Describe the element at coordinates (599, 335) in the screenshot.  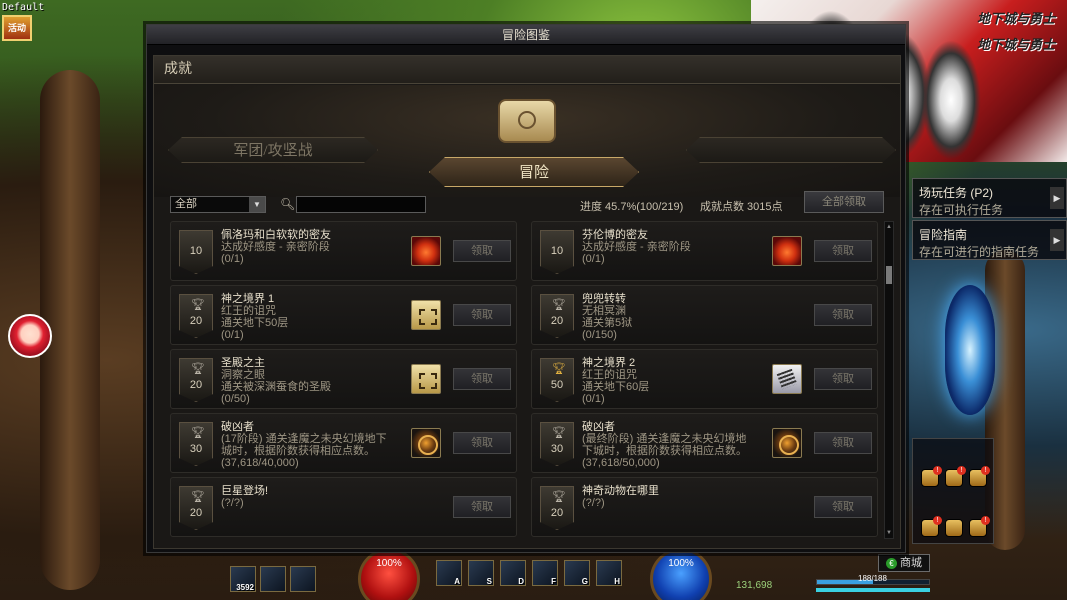
I see `achievement-progress: (0/150)` at that location.